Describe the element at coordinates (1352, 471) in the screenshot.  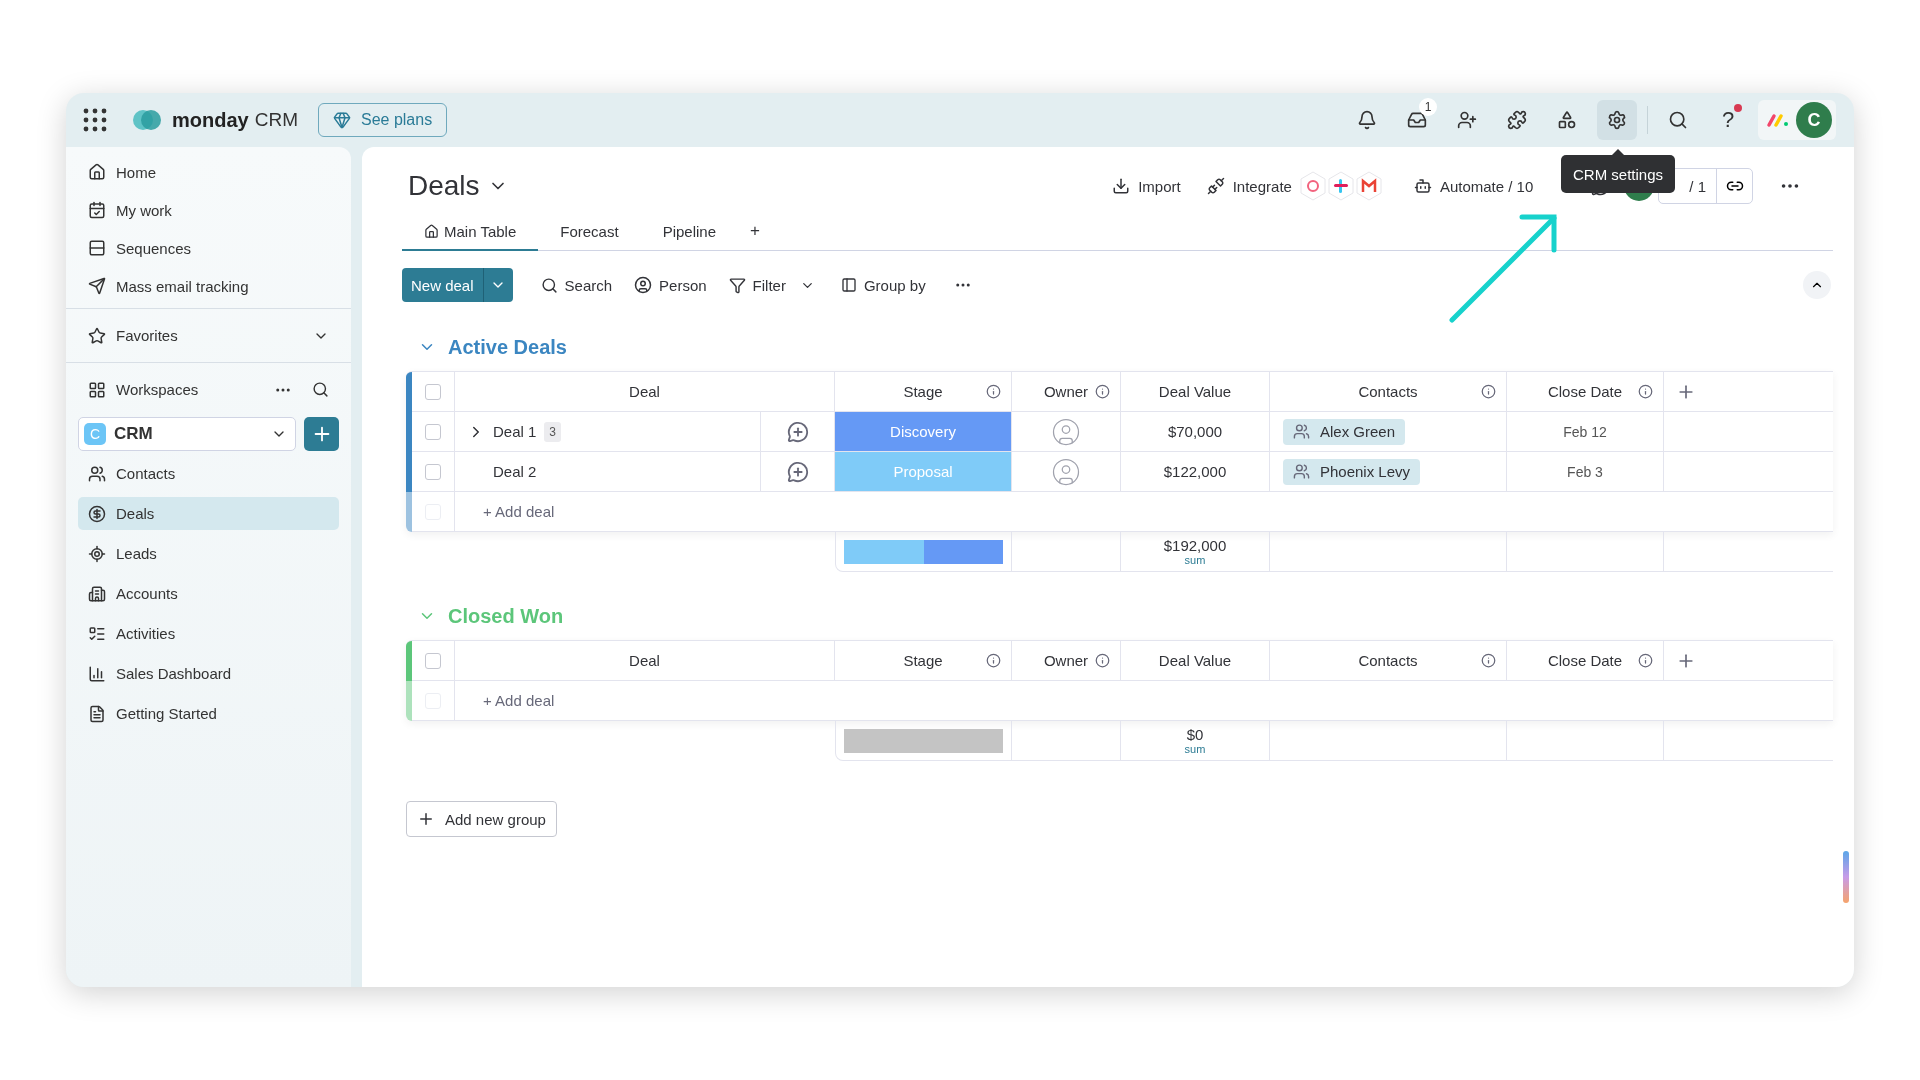
I see `contact-chip: Phoenix Levy` at that location.